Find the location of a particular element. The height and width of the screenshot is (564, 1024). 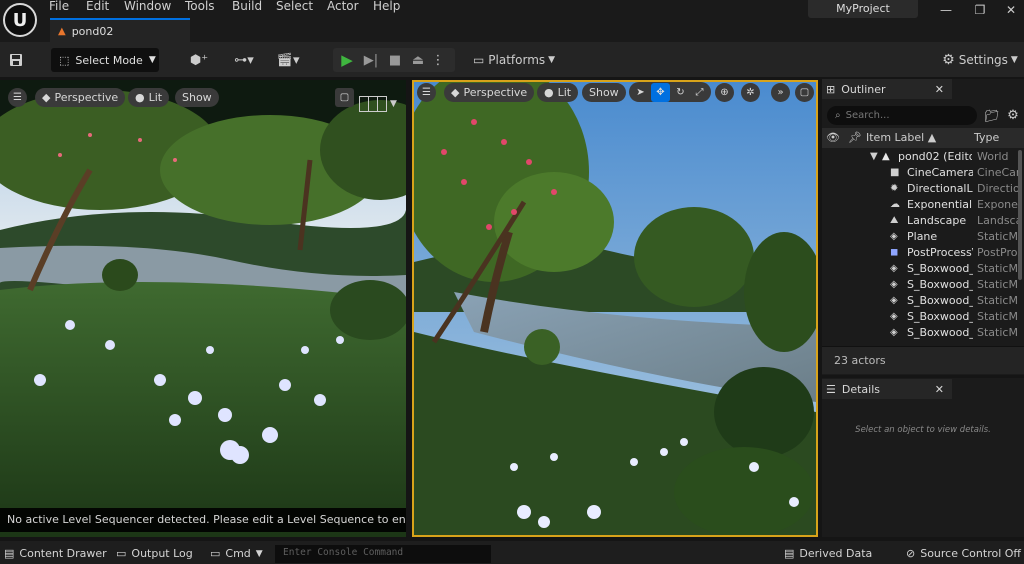

double-chevron-right-icon: » is located at coordinates (780, 92).